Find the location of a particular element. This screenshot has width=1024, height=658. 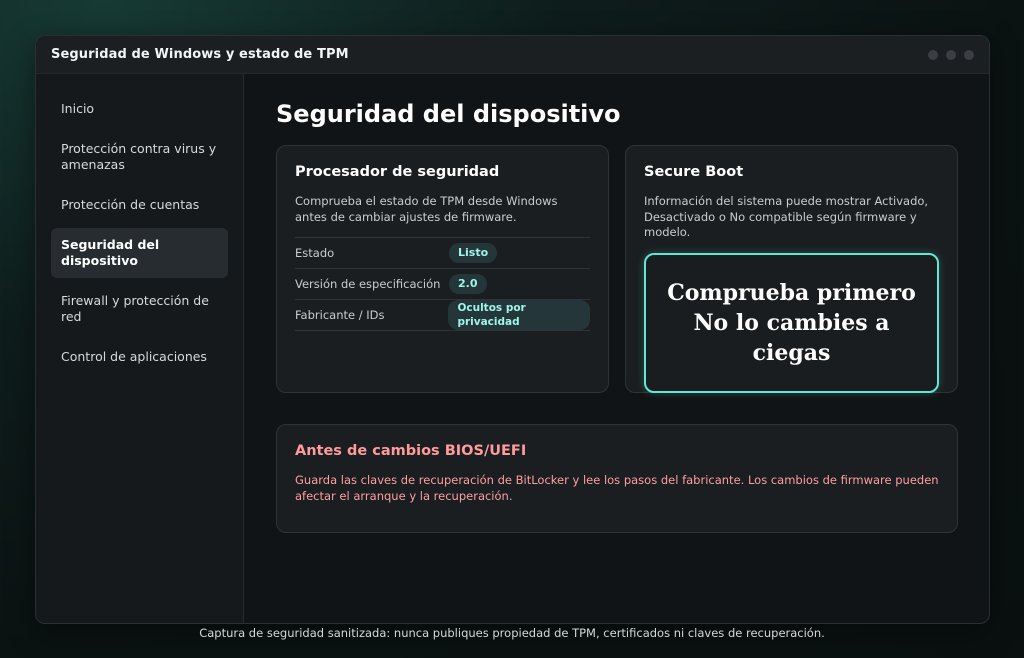

sidebar-item-device-security: Seguridad del dispositivo is located at coordinates (139, 253).